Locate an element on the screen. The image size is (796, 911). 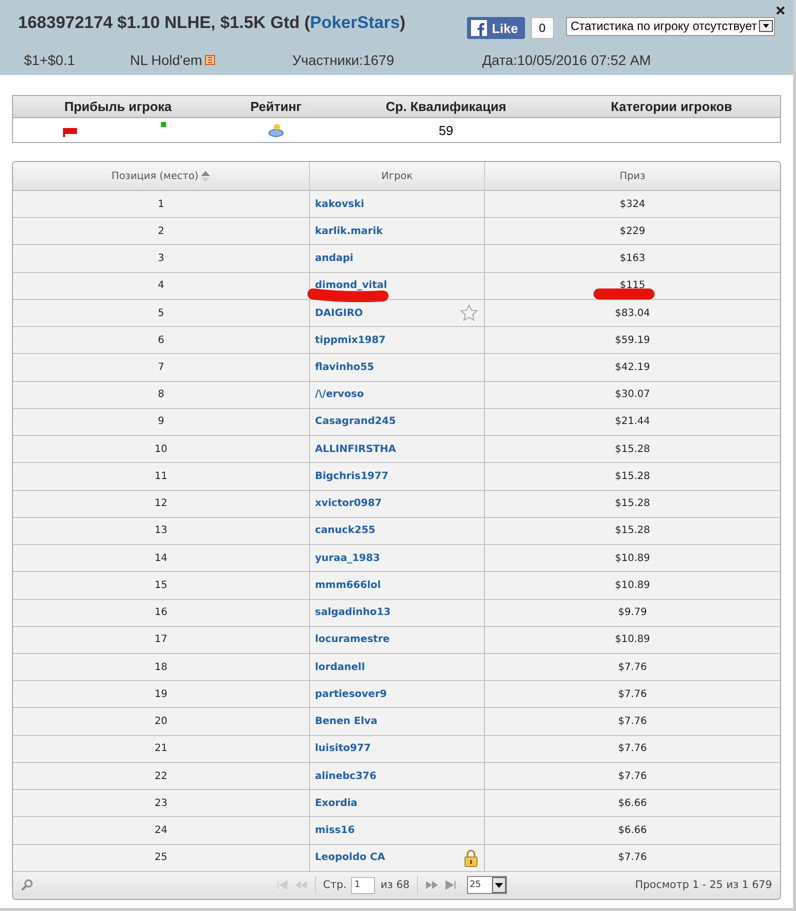
page-input: 1 is located at coordinates (363, 885).